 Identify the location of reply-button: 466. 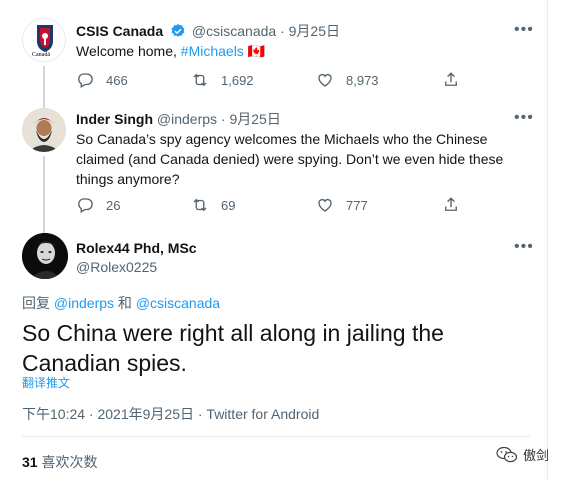
(102, 80).